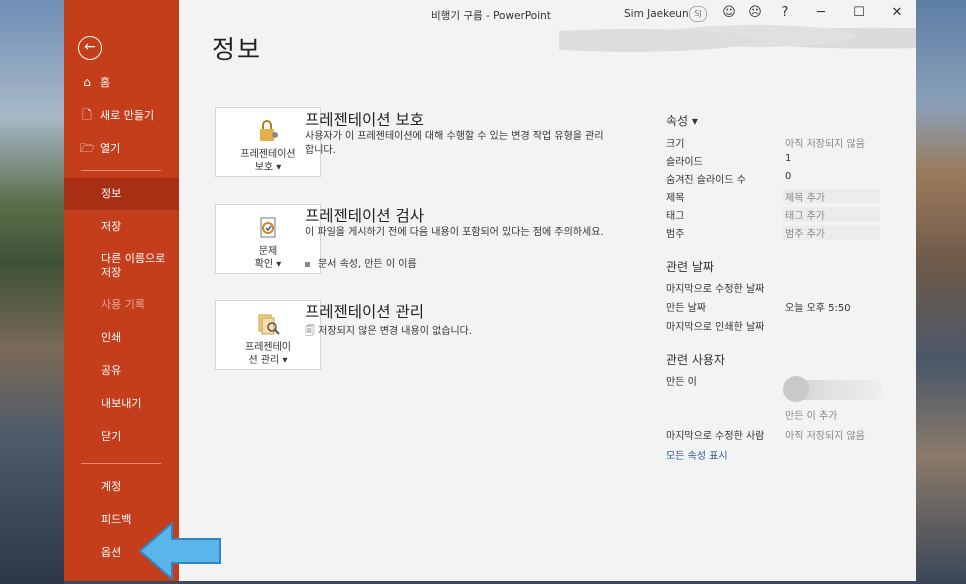 The width and height of the screenshot is (966, 584). I want to click on lock-icon, so click(269, 130).